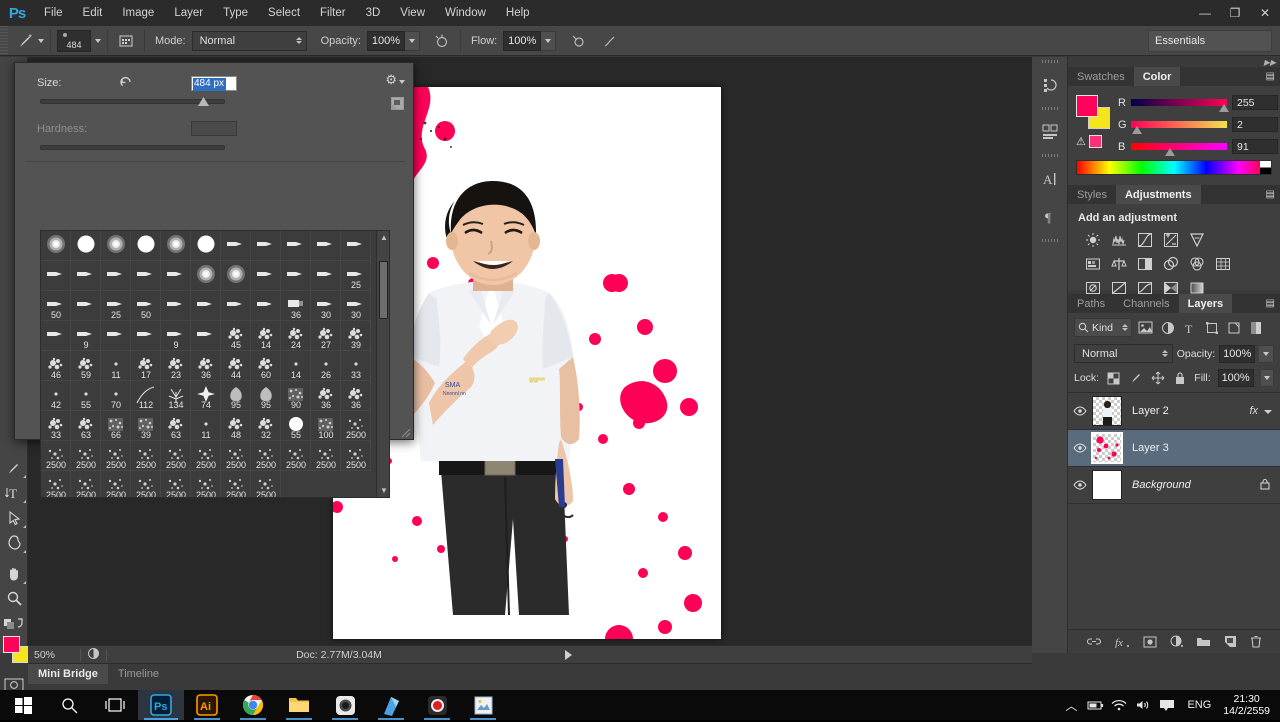 The width and height of the screenshot is (1280, 722). I want to click on channel-value: 91, so click(1255, 146).